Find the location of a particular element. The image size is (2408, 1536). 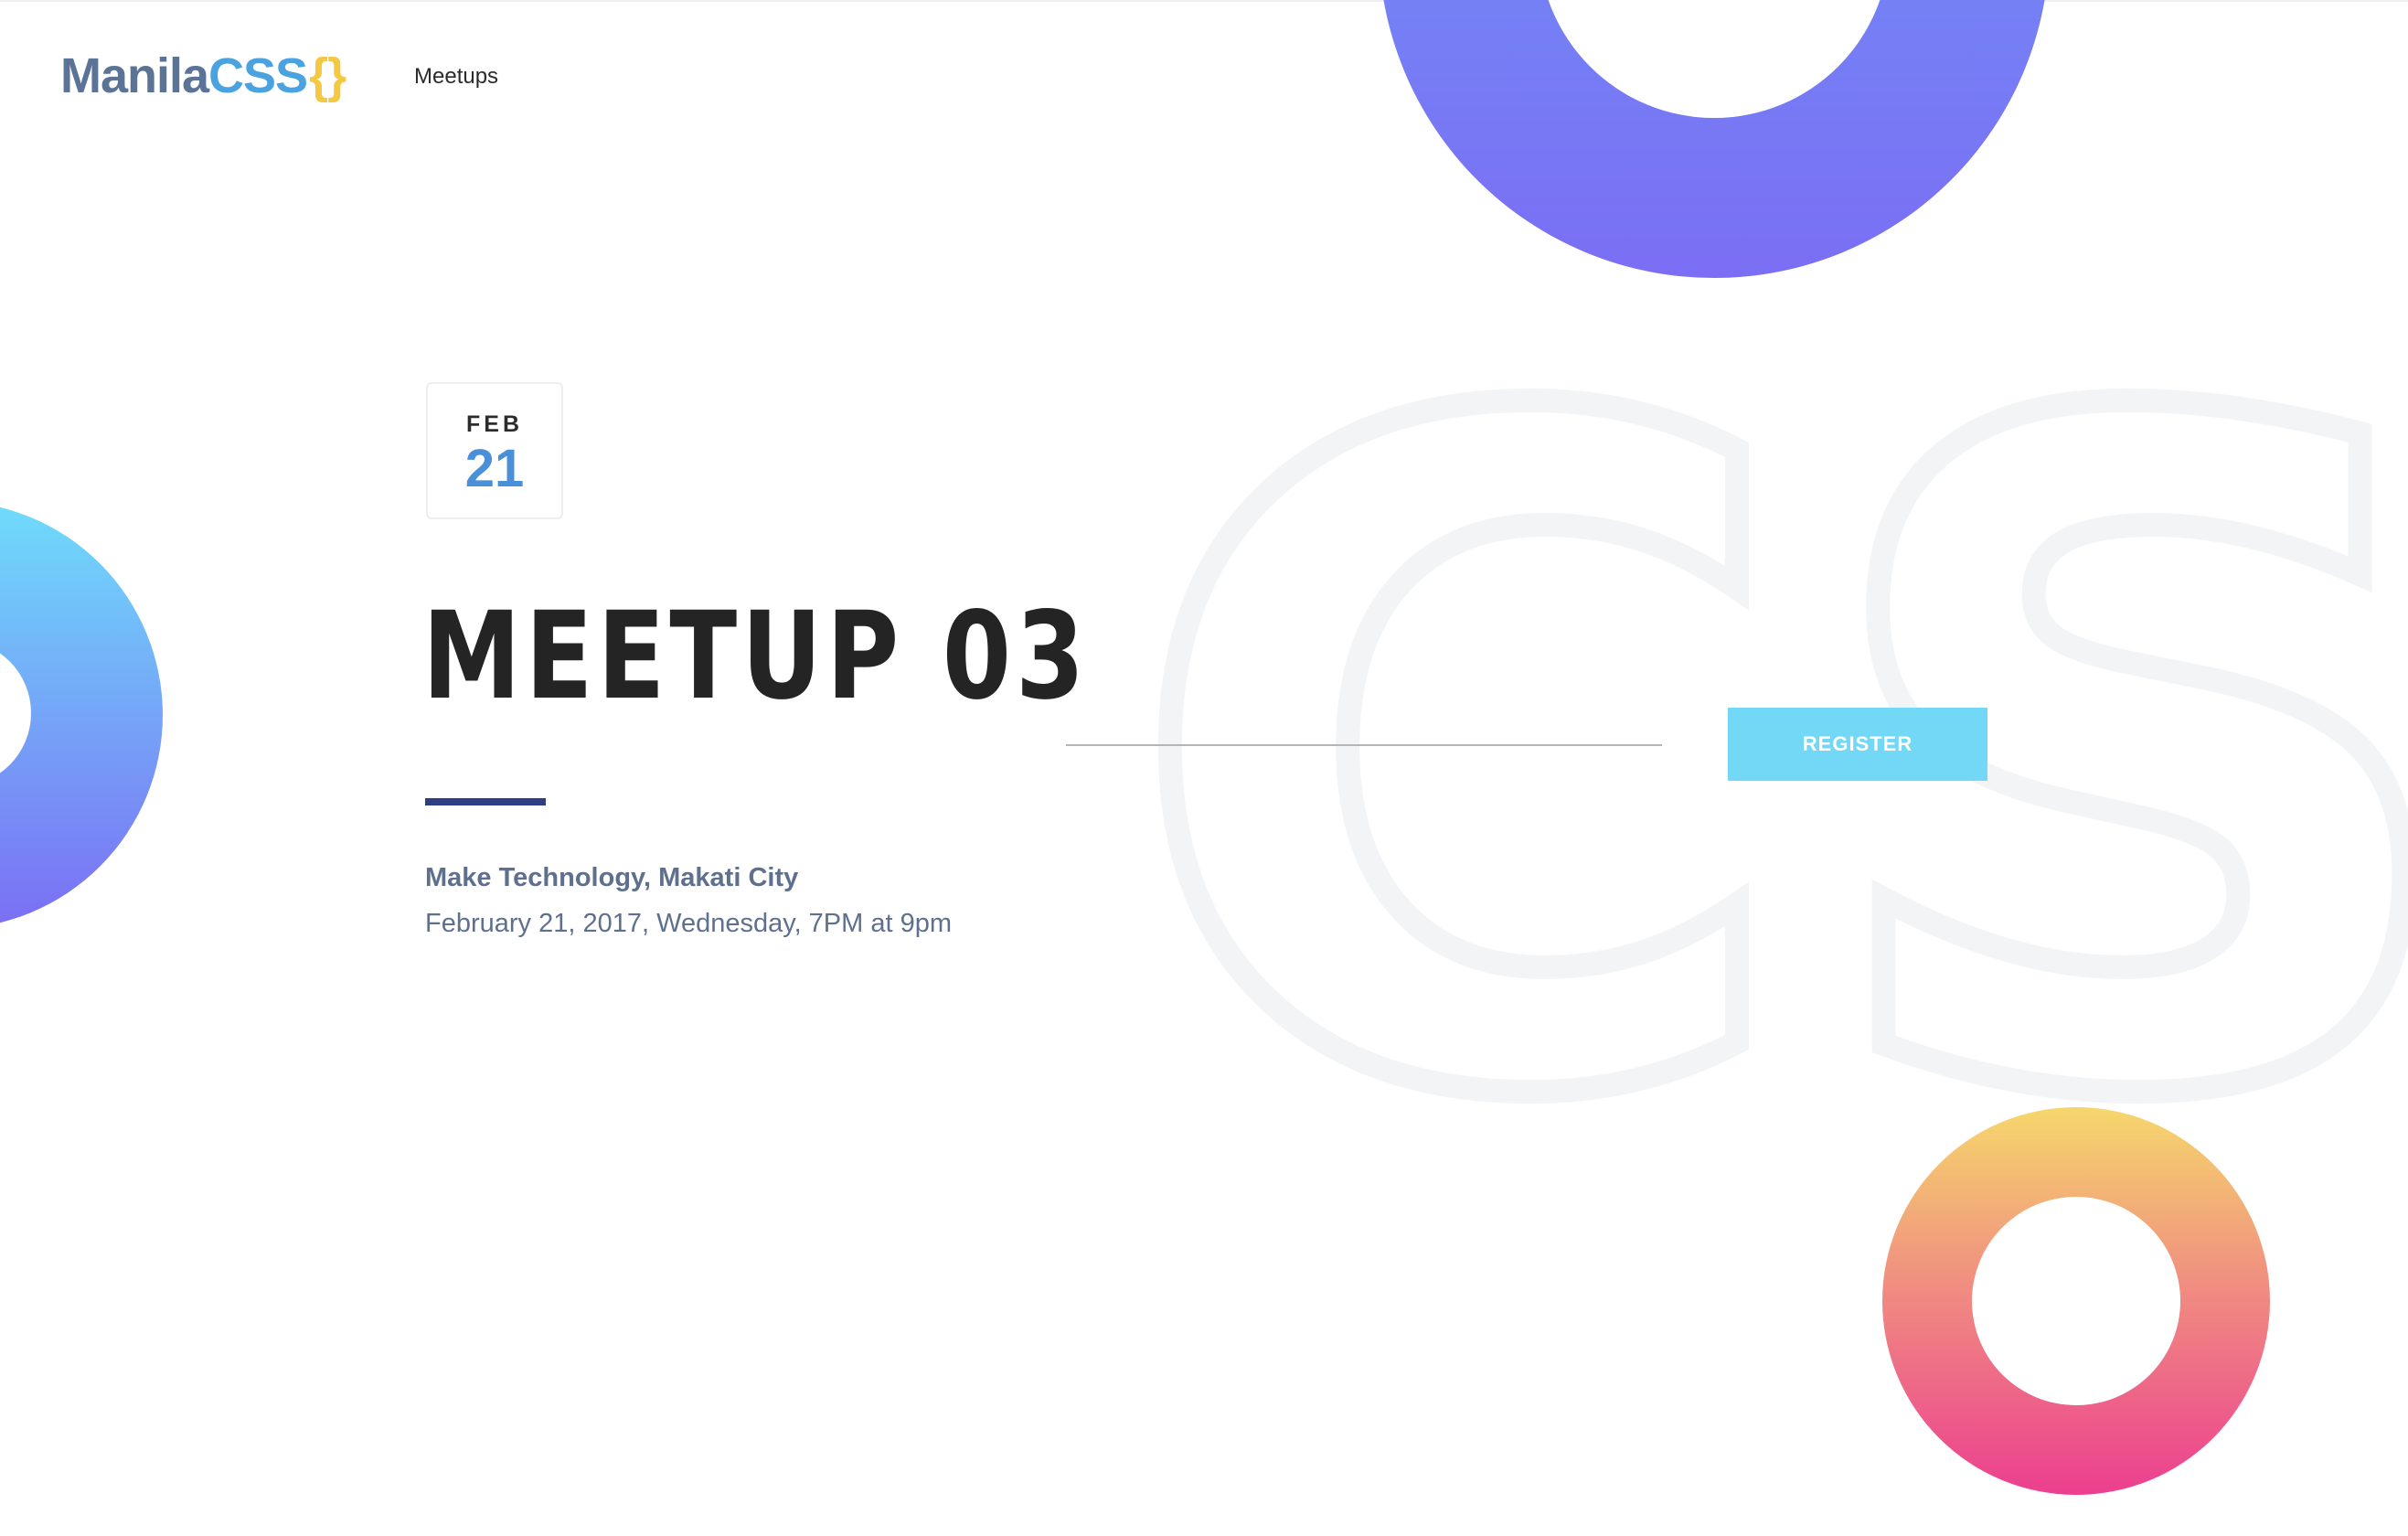

register-email-input is located at coordinates (1364, 725).